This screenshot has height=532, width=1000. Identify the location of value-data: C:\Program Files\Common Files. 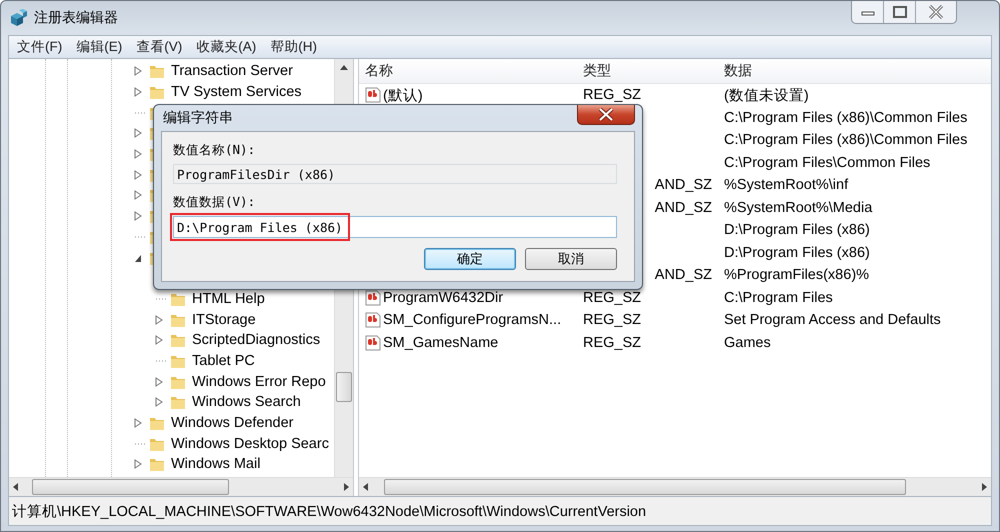
(827, 162).